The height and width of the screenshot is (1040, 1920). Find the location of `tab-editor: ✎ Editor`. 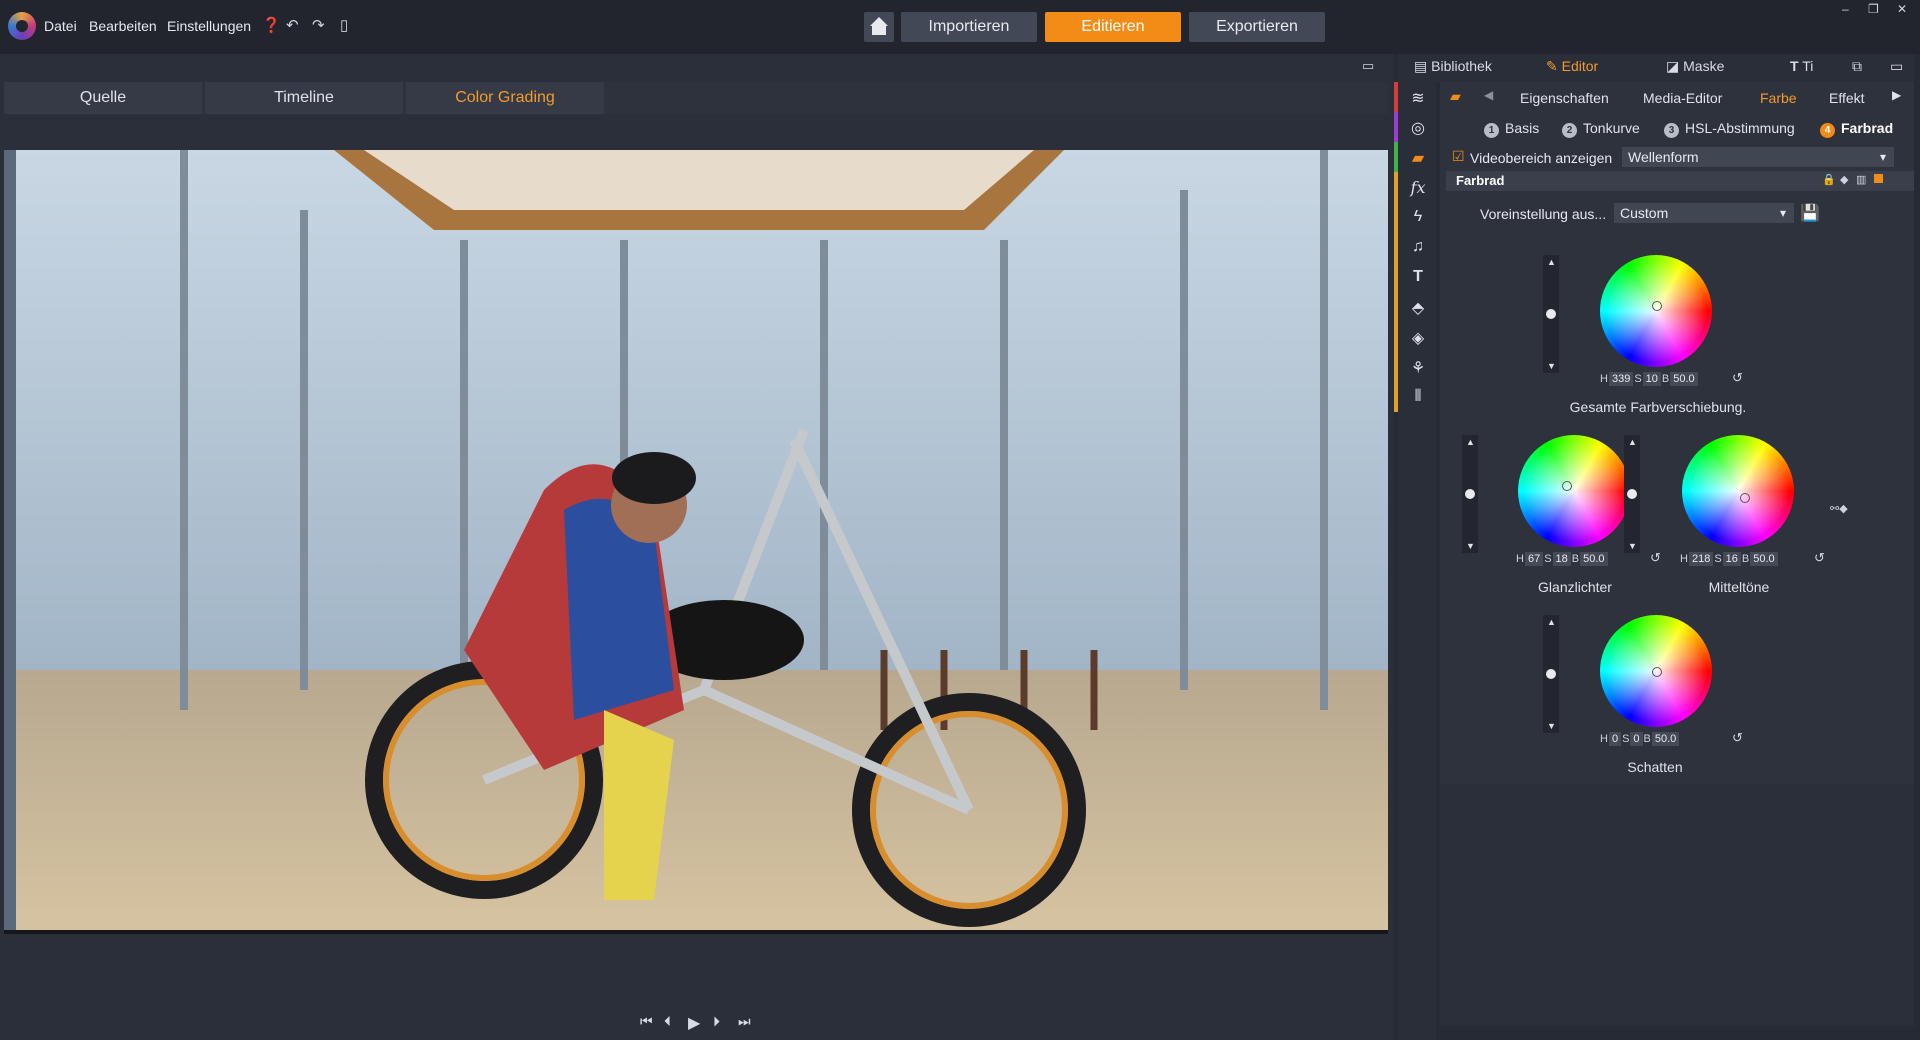

tab-editor: ✎ Editor is located at coordinates (1572, 66).